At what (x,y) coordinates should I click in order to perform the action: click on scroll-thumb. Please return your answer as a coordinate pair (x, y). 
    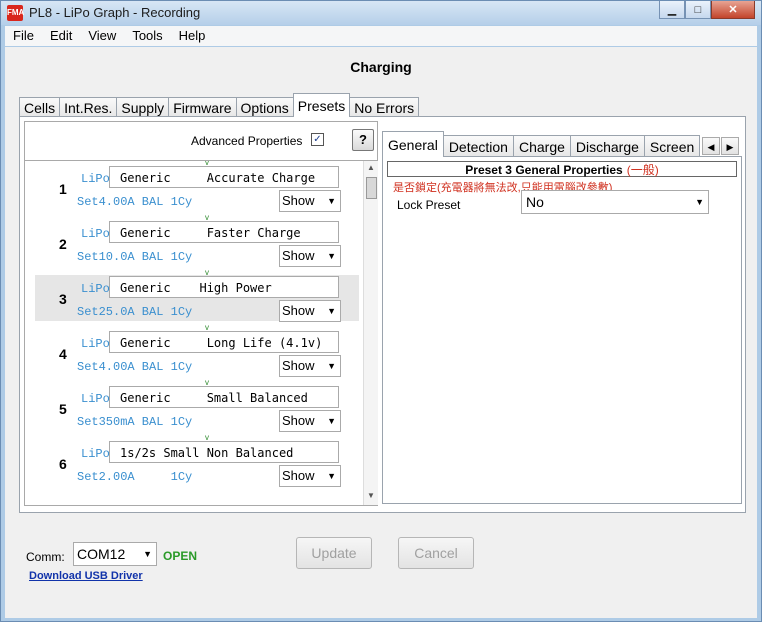
    Looking at the image, I should click on (371, 188).